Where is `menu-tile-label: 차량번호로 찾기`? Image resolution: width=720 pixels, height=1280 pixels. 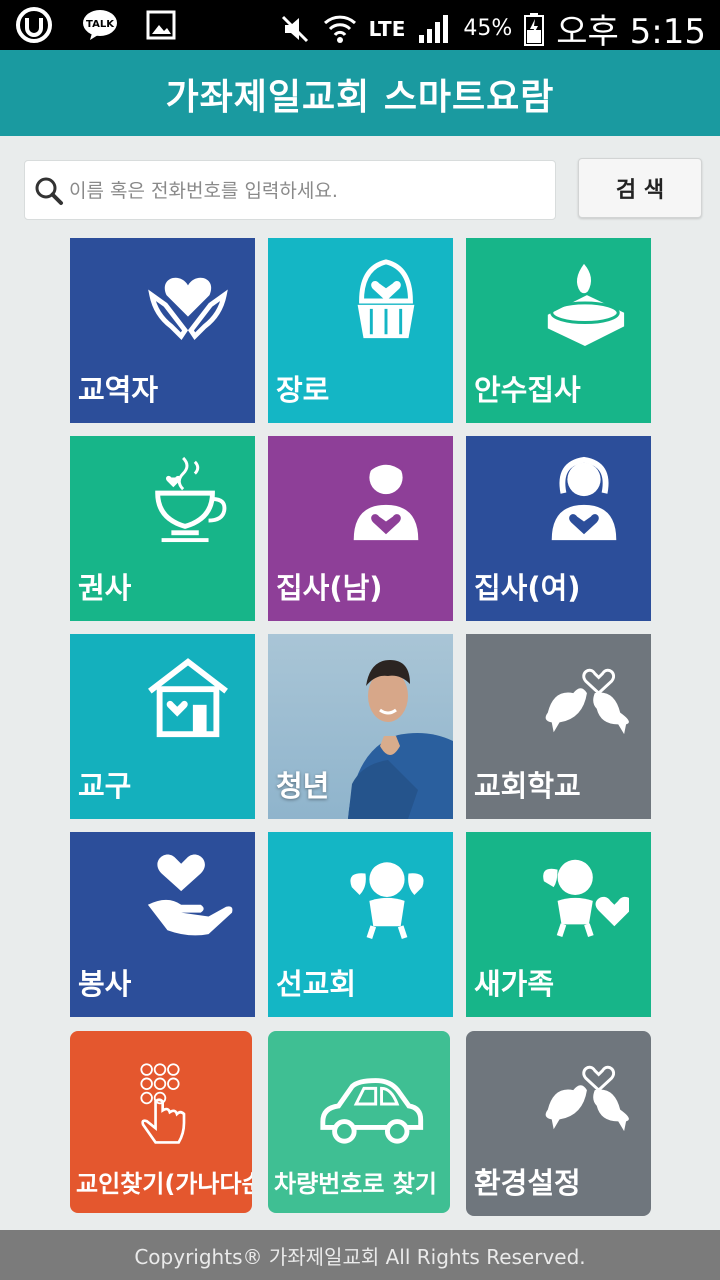
menu-tile-label: 차량번호로 찾기 is located at coordinates (355, 1184).